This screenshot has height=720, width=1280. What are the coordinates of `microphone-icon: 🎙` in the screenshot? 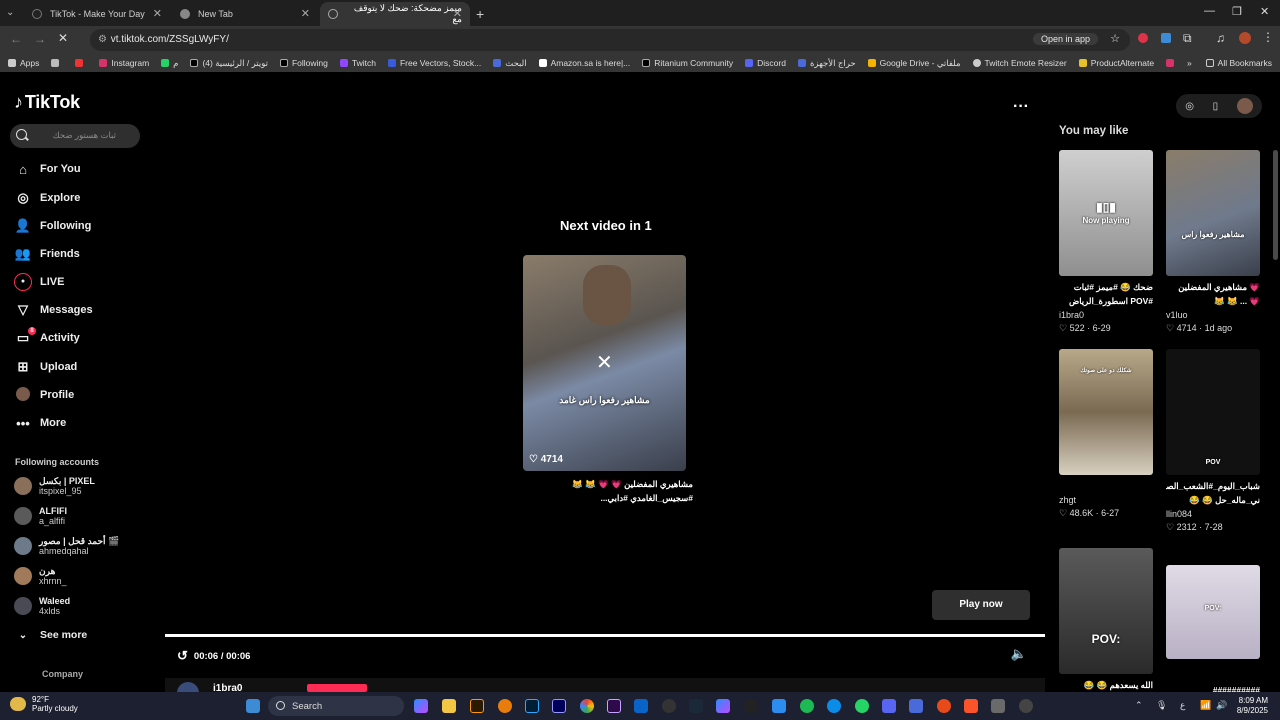 It's located at (1161, 705).